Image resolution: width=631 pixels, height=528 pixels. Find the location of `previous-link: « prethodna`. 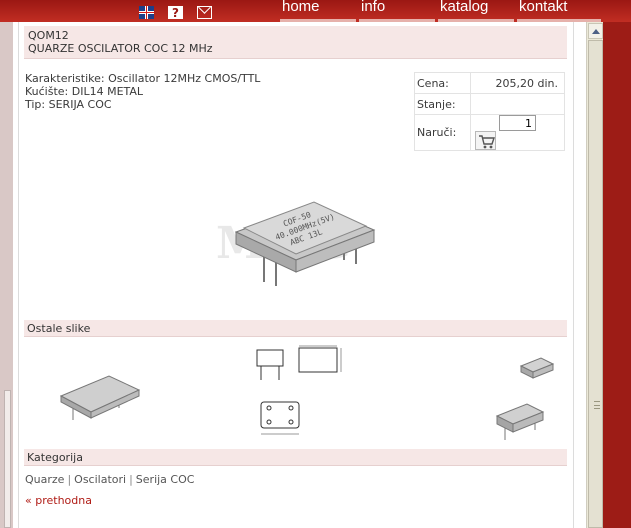

previous-link: « prethodna is located at coordinates (58, 500).